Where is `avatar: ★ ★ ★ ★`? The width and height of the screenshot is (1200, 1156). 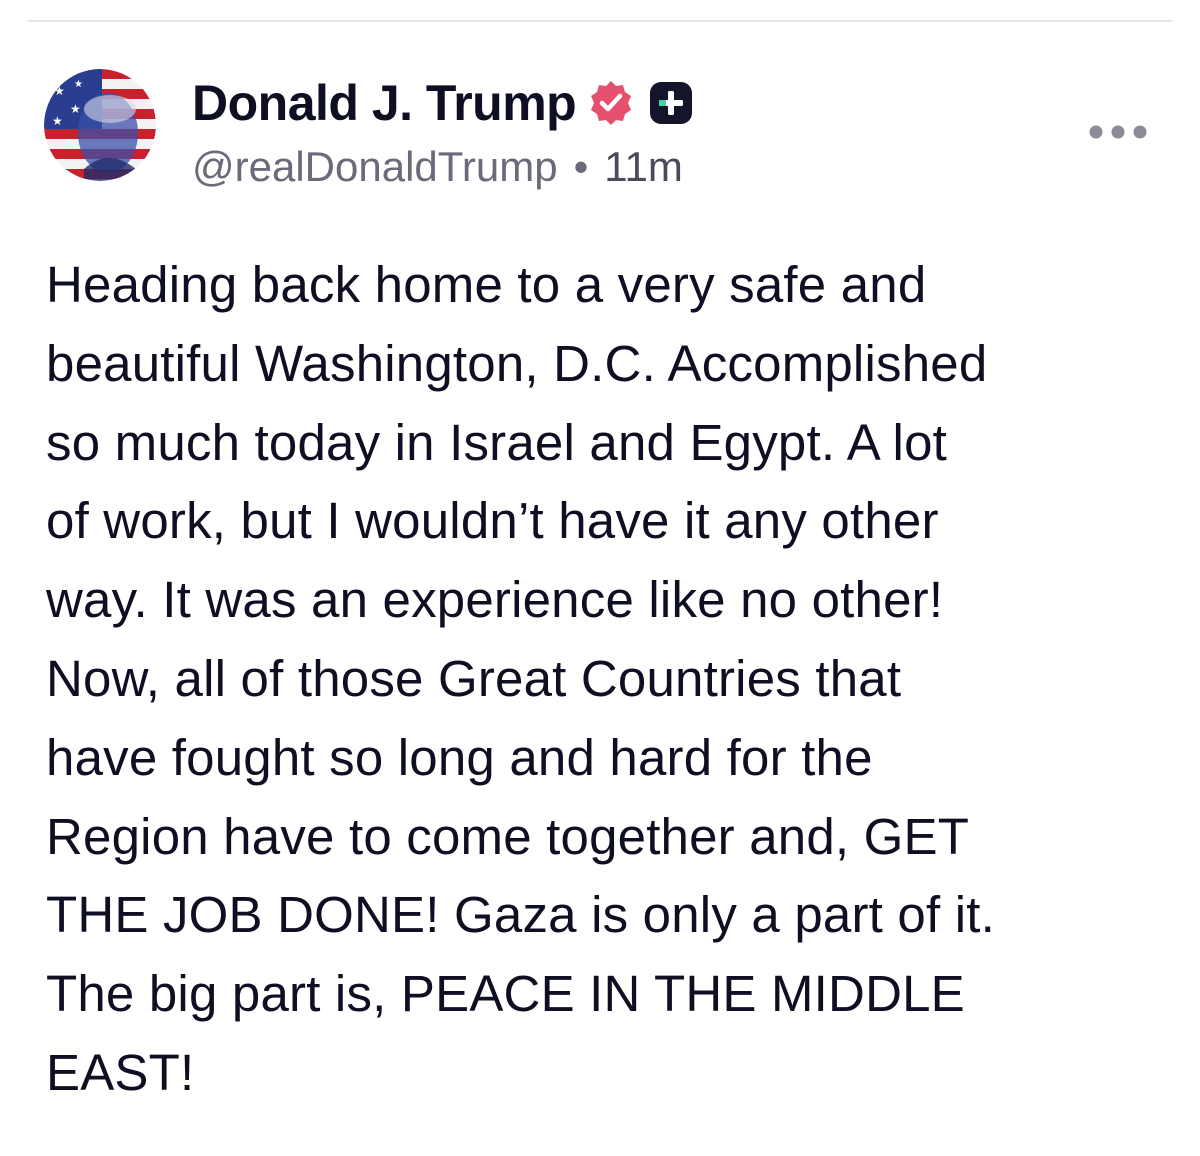 avatar: ★ ★ ★ ★ is located at coordinates (100, 125).